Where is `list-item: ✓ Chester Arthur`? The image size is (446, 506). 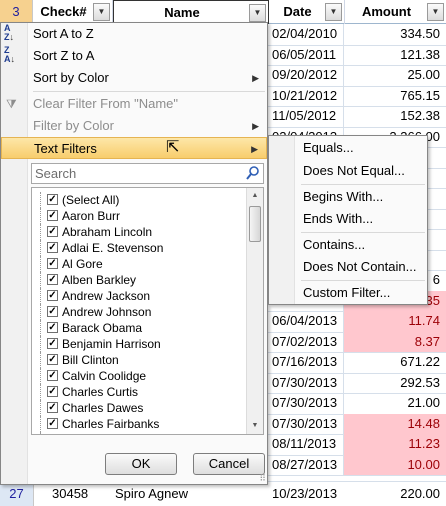
list-item: ✓ Chester Arthur is located at coordinates (138, 433).